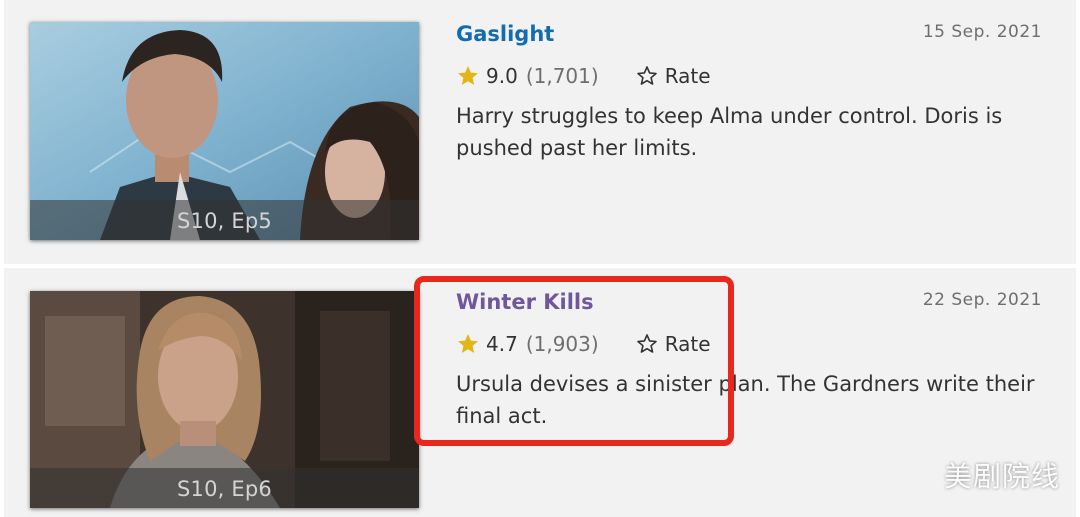 The image size is (1080, 517). I want to click on watermark: 美剧院线, so click(1001, 476).